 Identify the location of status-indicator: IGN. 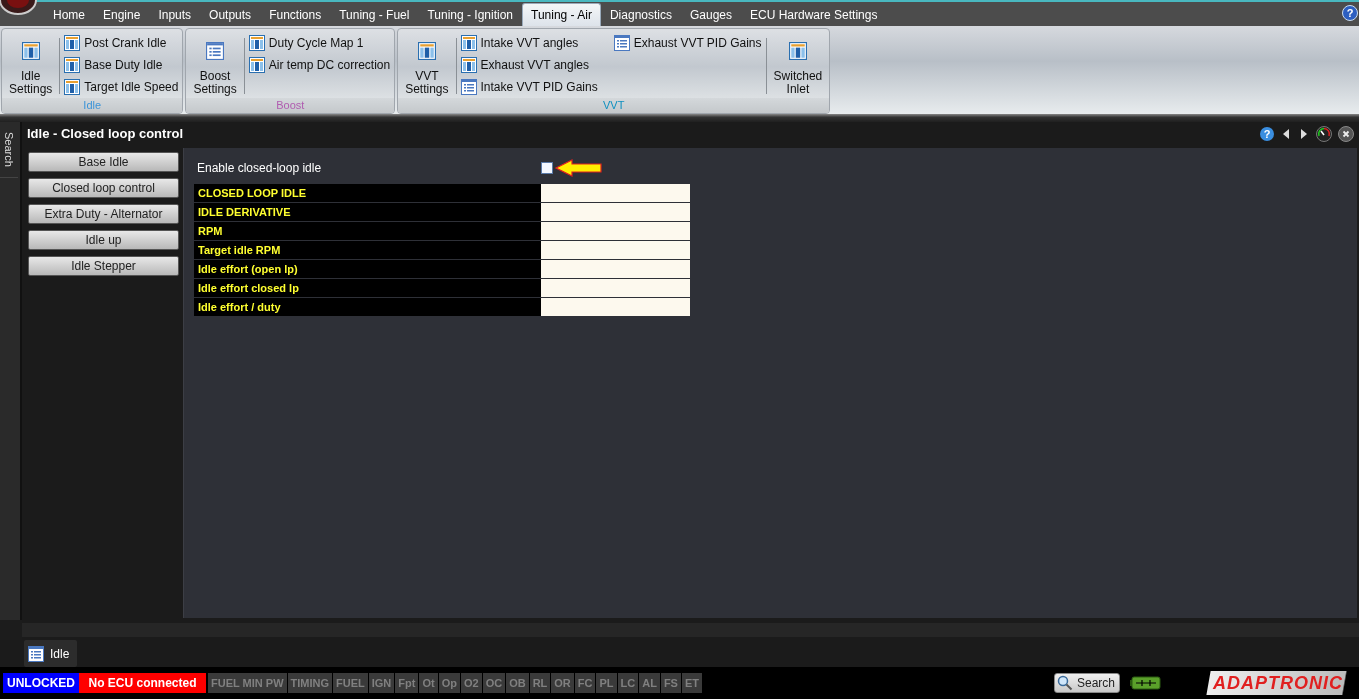
(381, 683).